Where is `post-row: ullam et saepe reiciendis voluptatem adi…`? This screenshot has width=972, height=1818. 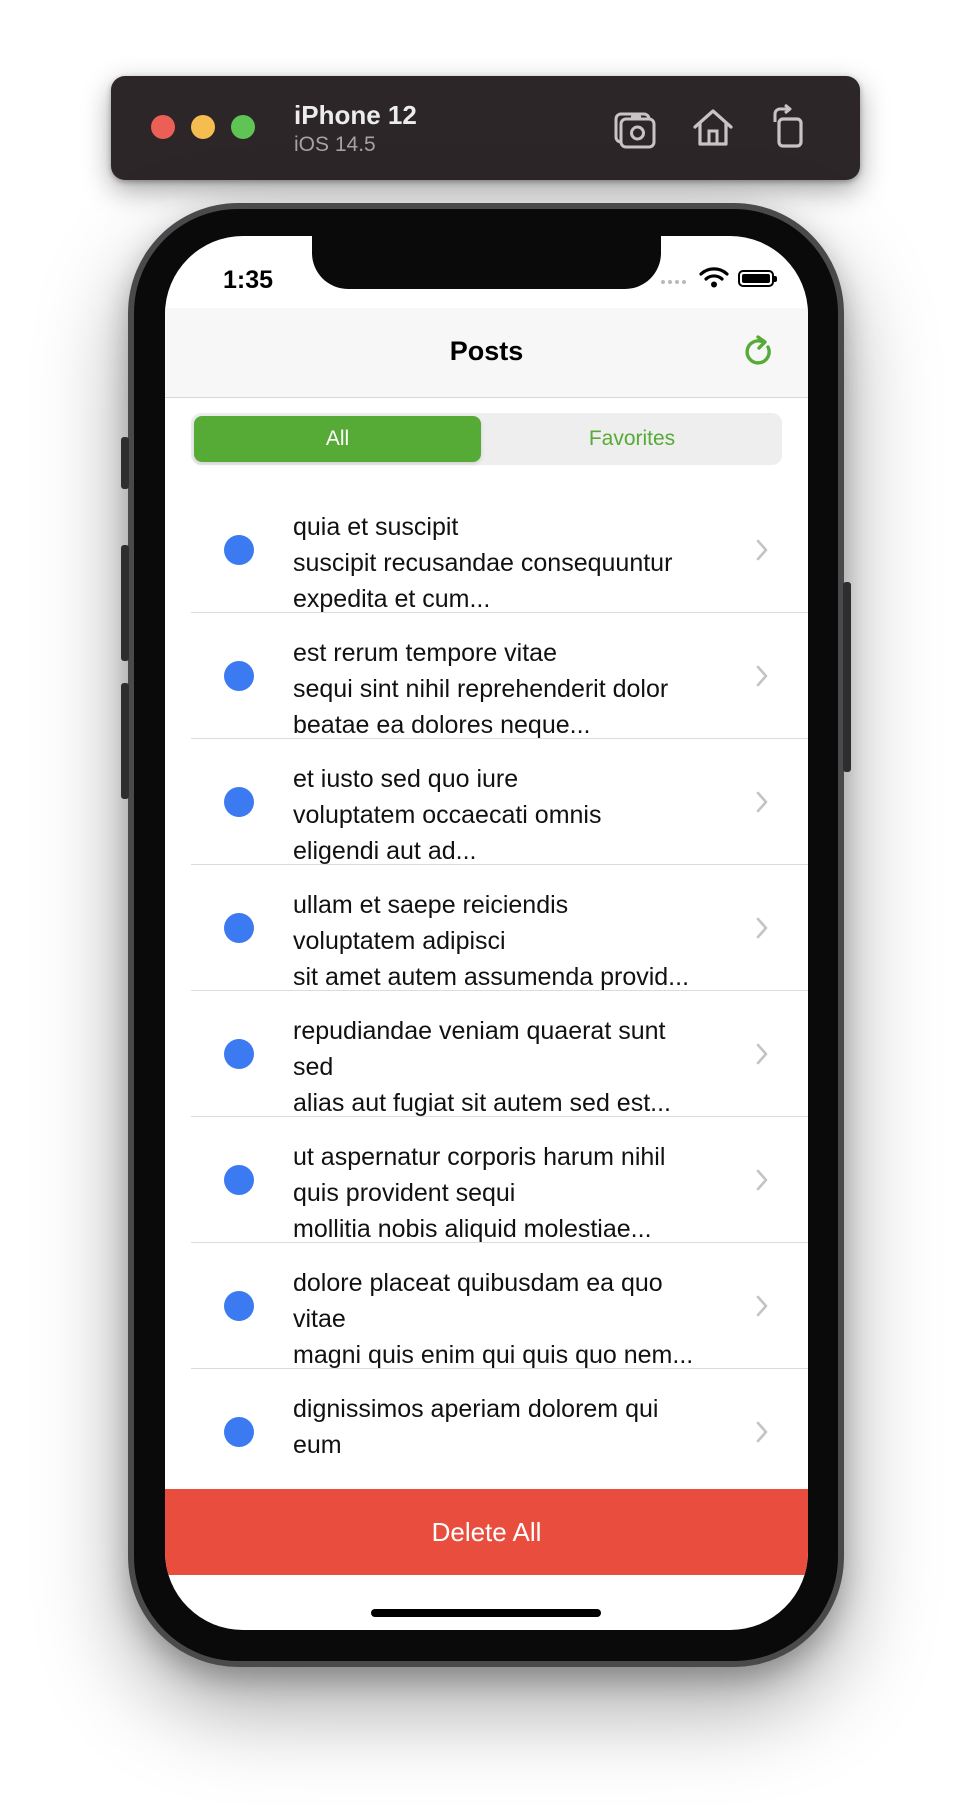
post-row: ullam et saepe reiciendis voluptatem adi… is located at coordinates (486, 928).